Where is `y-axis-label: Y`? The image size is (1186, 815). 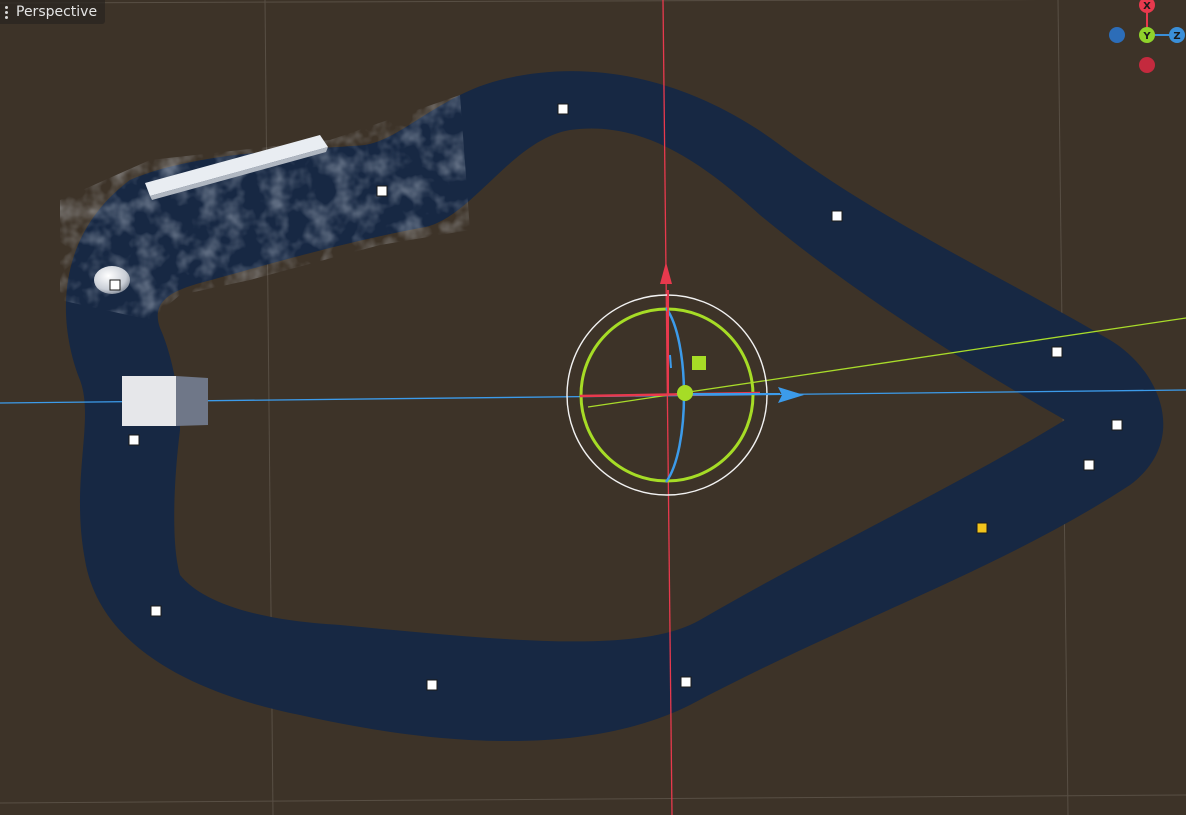 y-axis-label: Y is located at coordinates (1146, 36).